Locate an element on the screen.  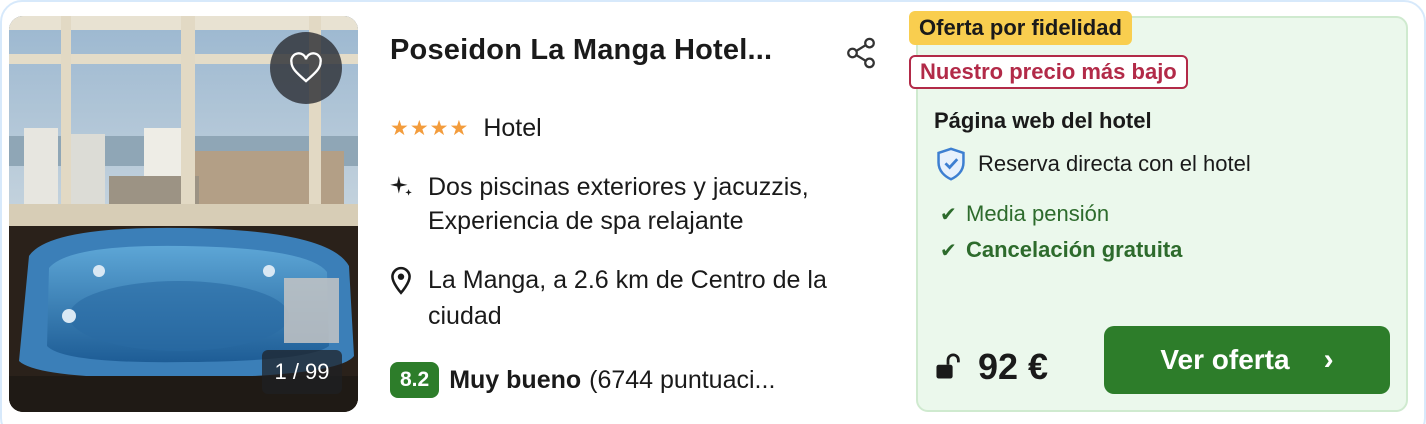
perk-label: Cancelación gratuita is located at coordinates (1074, 249).